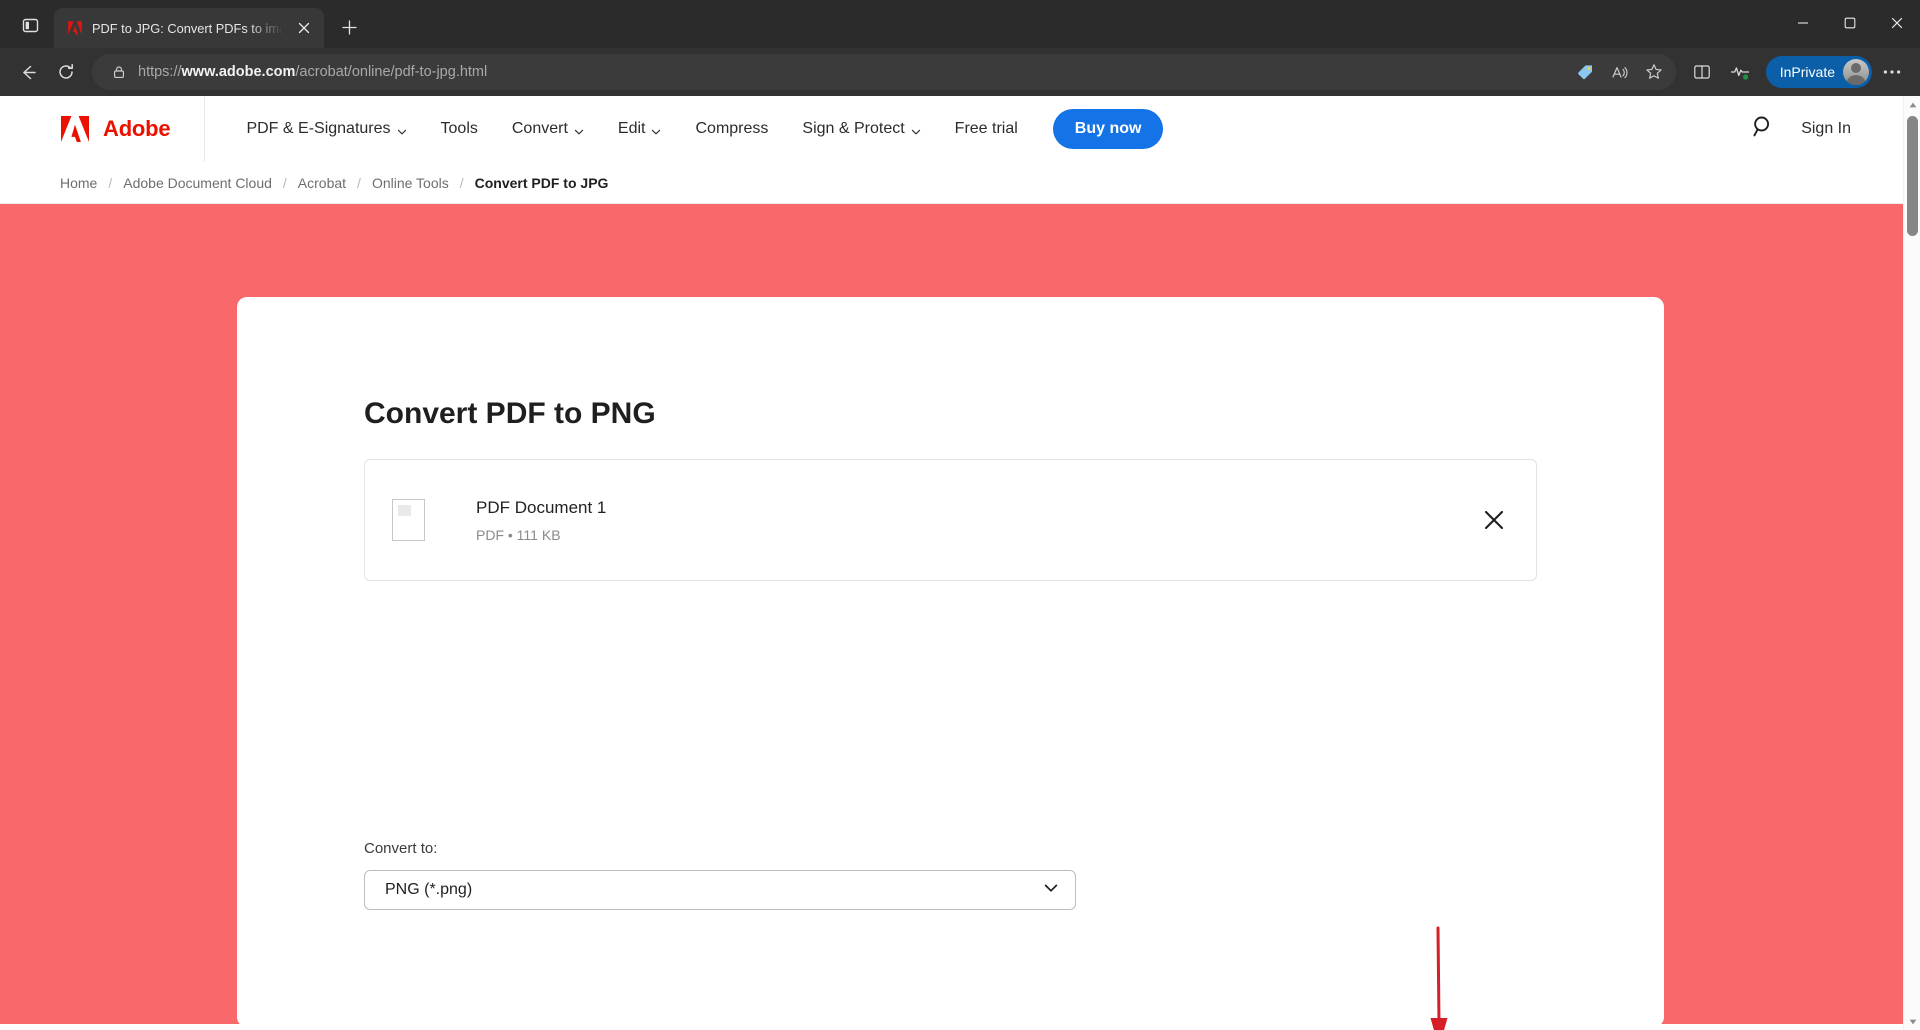 The width and height of the screenshot is (1920, 1030). Describe the element at coordinates (75, 129) in the screenshot. I see `adobe-logo-icon` at that location.